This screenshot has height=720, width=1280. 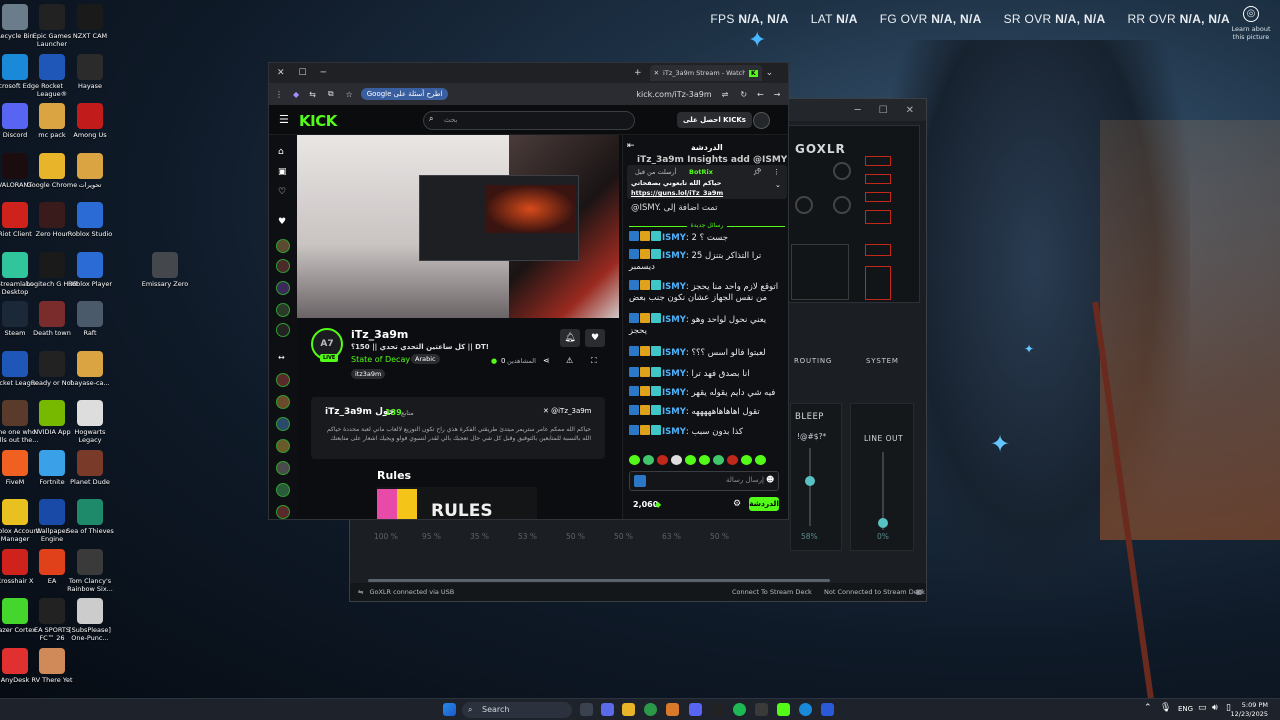 I want to click on following-icon: ♡, so click(x=282, y=192).